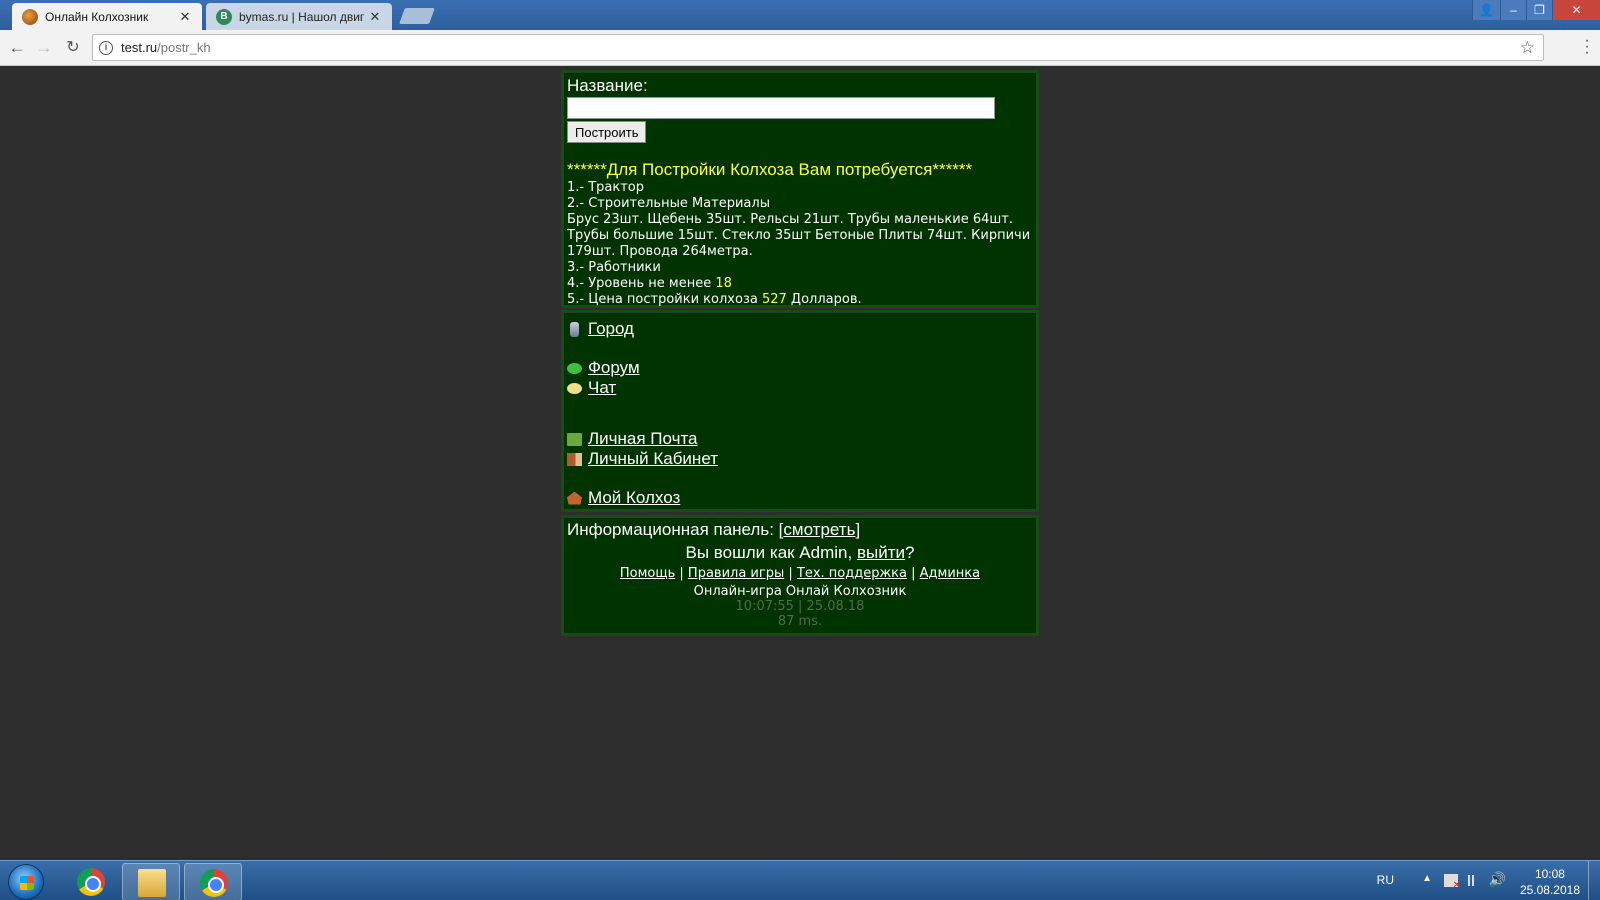 Image resolution: width=1600 pixels, height=900 pixels. I want to click on help-link: Помощь, so click(647, 573).